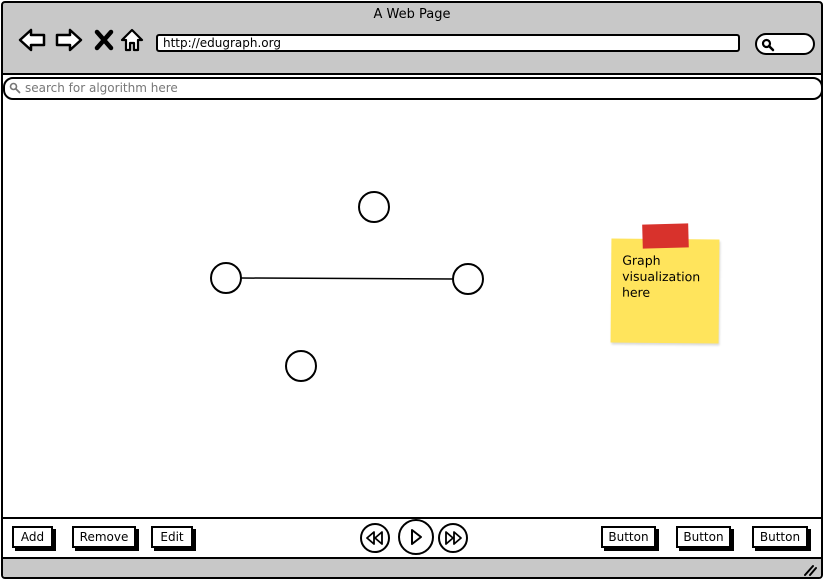 The width and height of the screenshot is (826, 583). I want to click on window-title: A Web Page, so click(412, 14).